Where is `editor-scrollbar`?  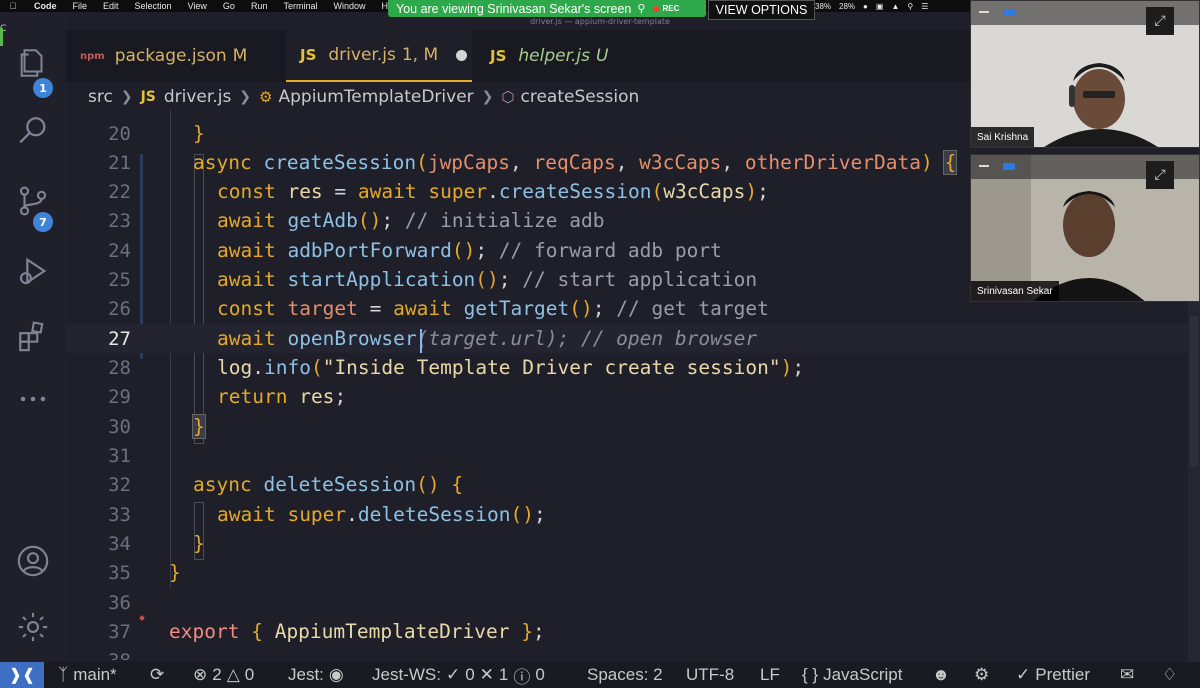
editor-scrollbar is located at coordinates (1194, 481).